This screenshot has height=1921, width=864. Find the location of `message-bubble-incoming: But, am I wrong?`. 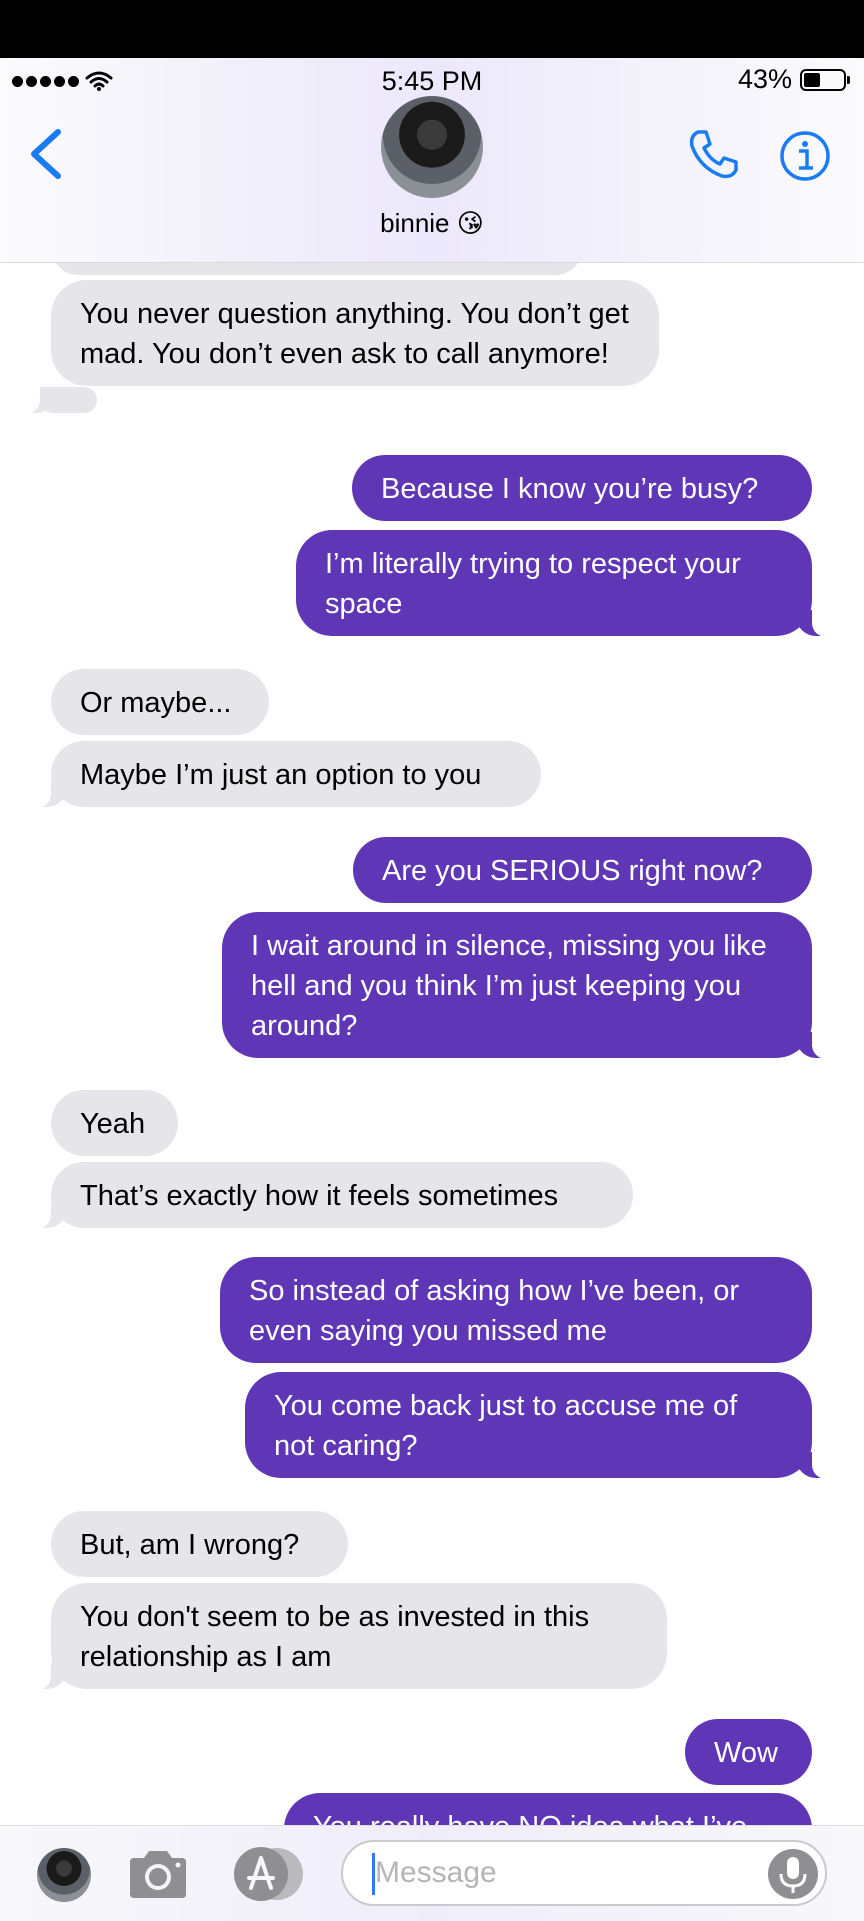

message-bubble-incoming: But, am I wrong? is located at coordinates (199, 1544).